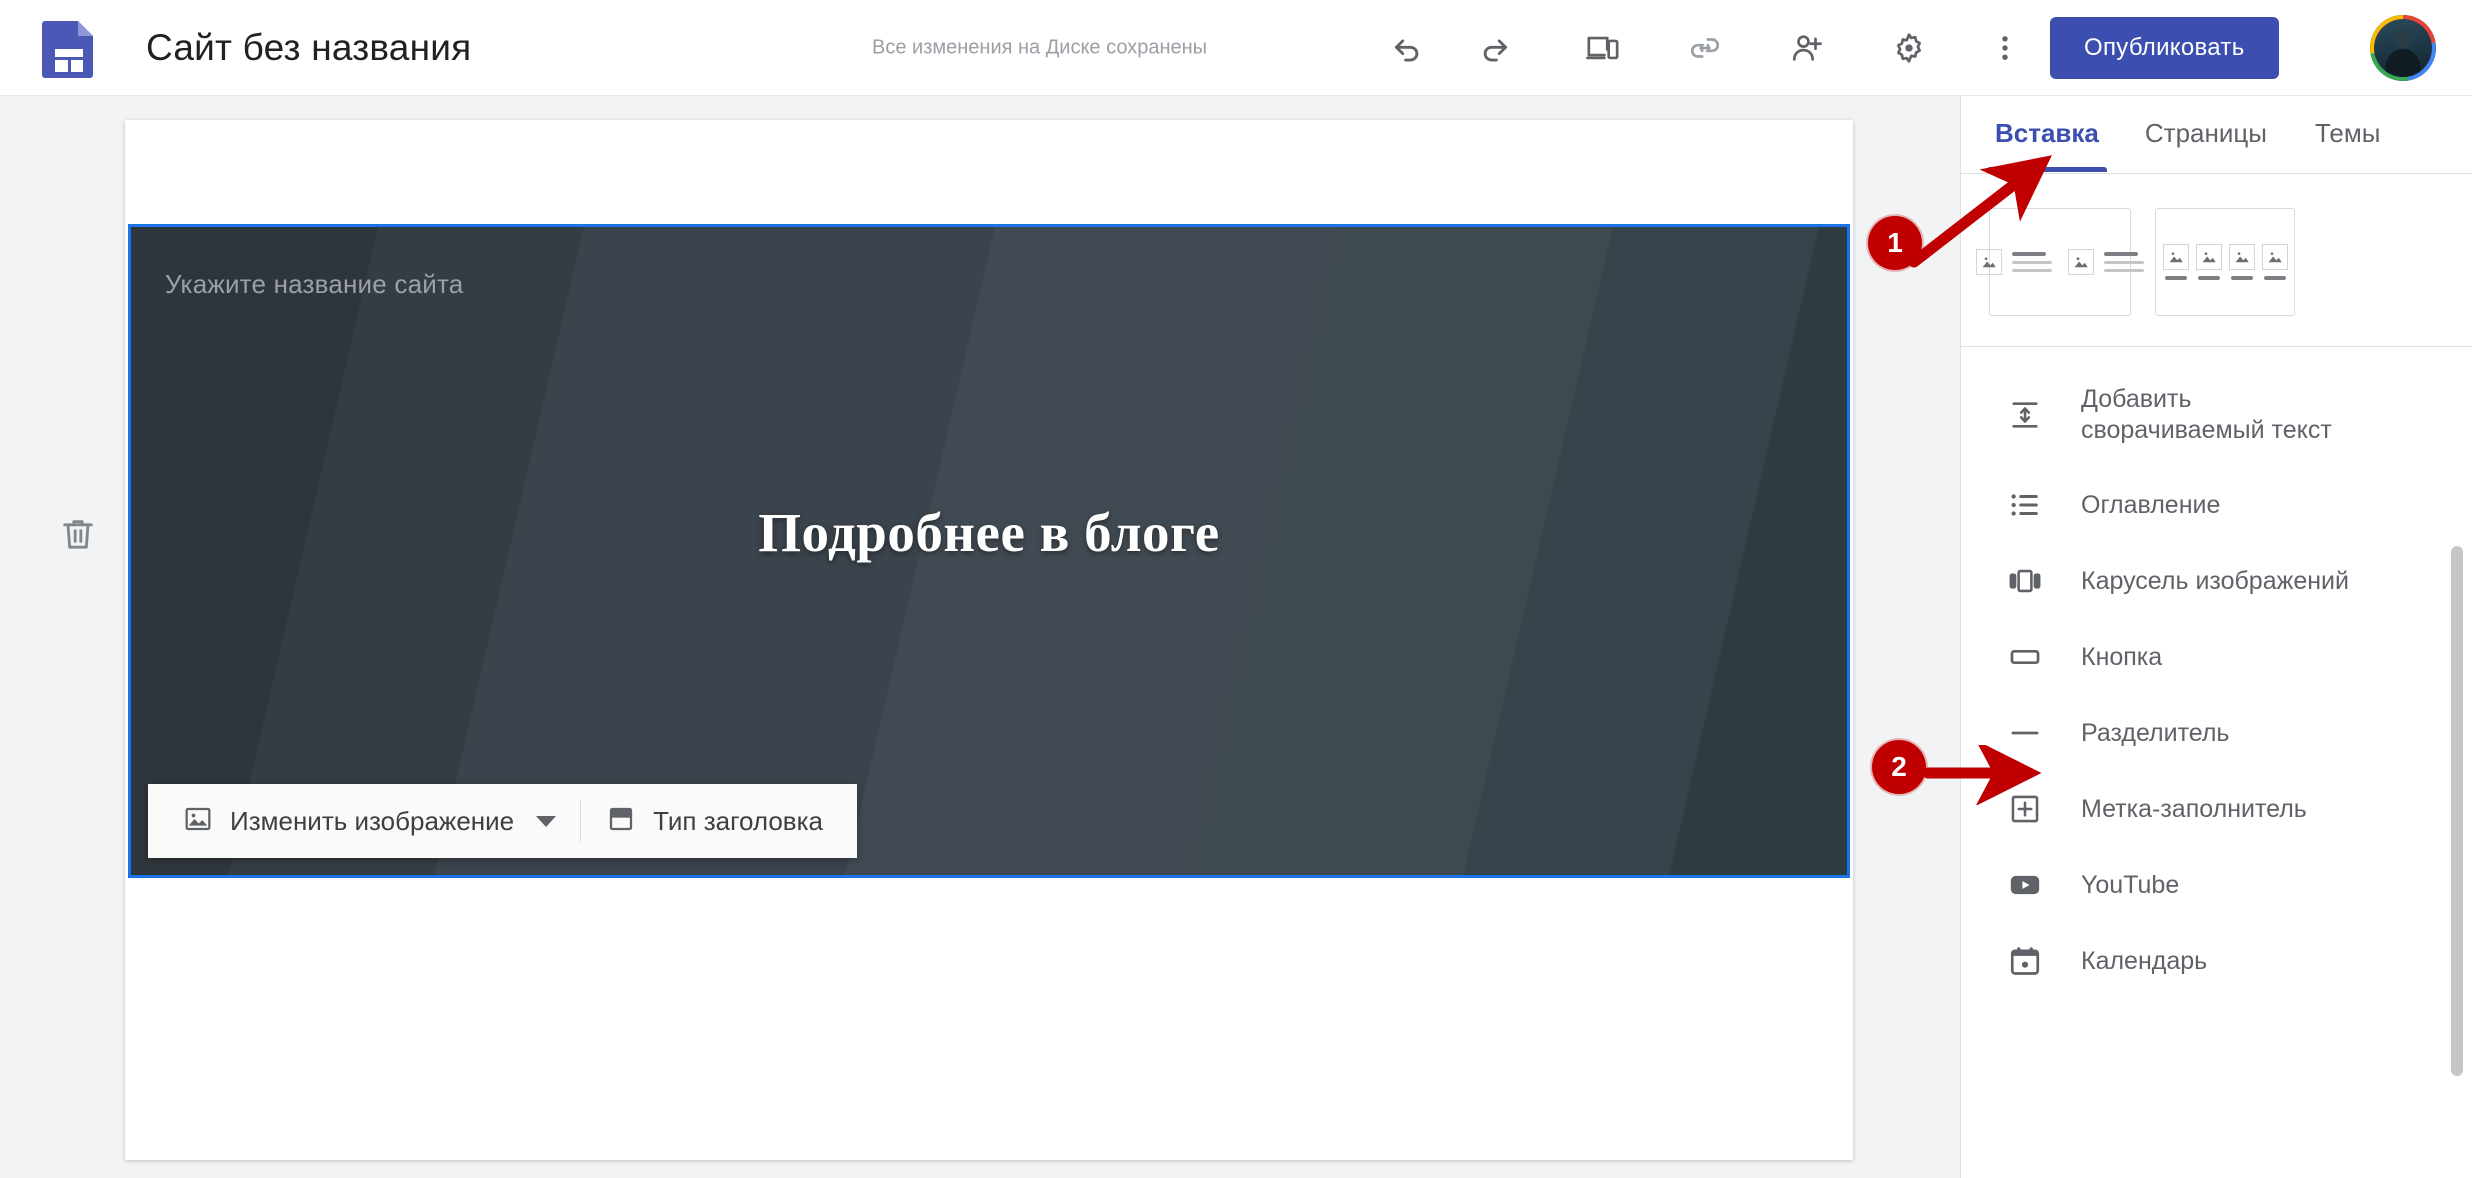 Image resolution: width=2472 pixels, height=1178 pixels. I want to click on insert-item-list: Добавить сворачиваемый текст Оглавление, so click(2216, 673).